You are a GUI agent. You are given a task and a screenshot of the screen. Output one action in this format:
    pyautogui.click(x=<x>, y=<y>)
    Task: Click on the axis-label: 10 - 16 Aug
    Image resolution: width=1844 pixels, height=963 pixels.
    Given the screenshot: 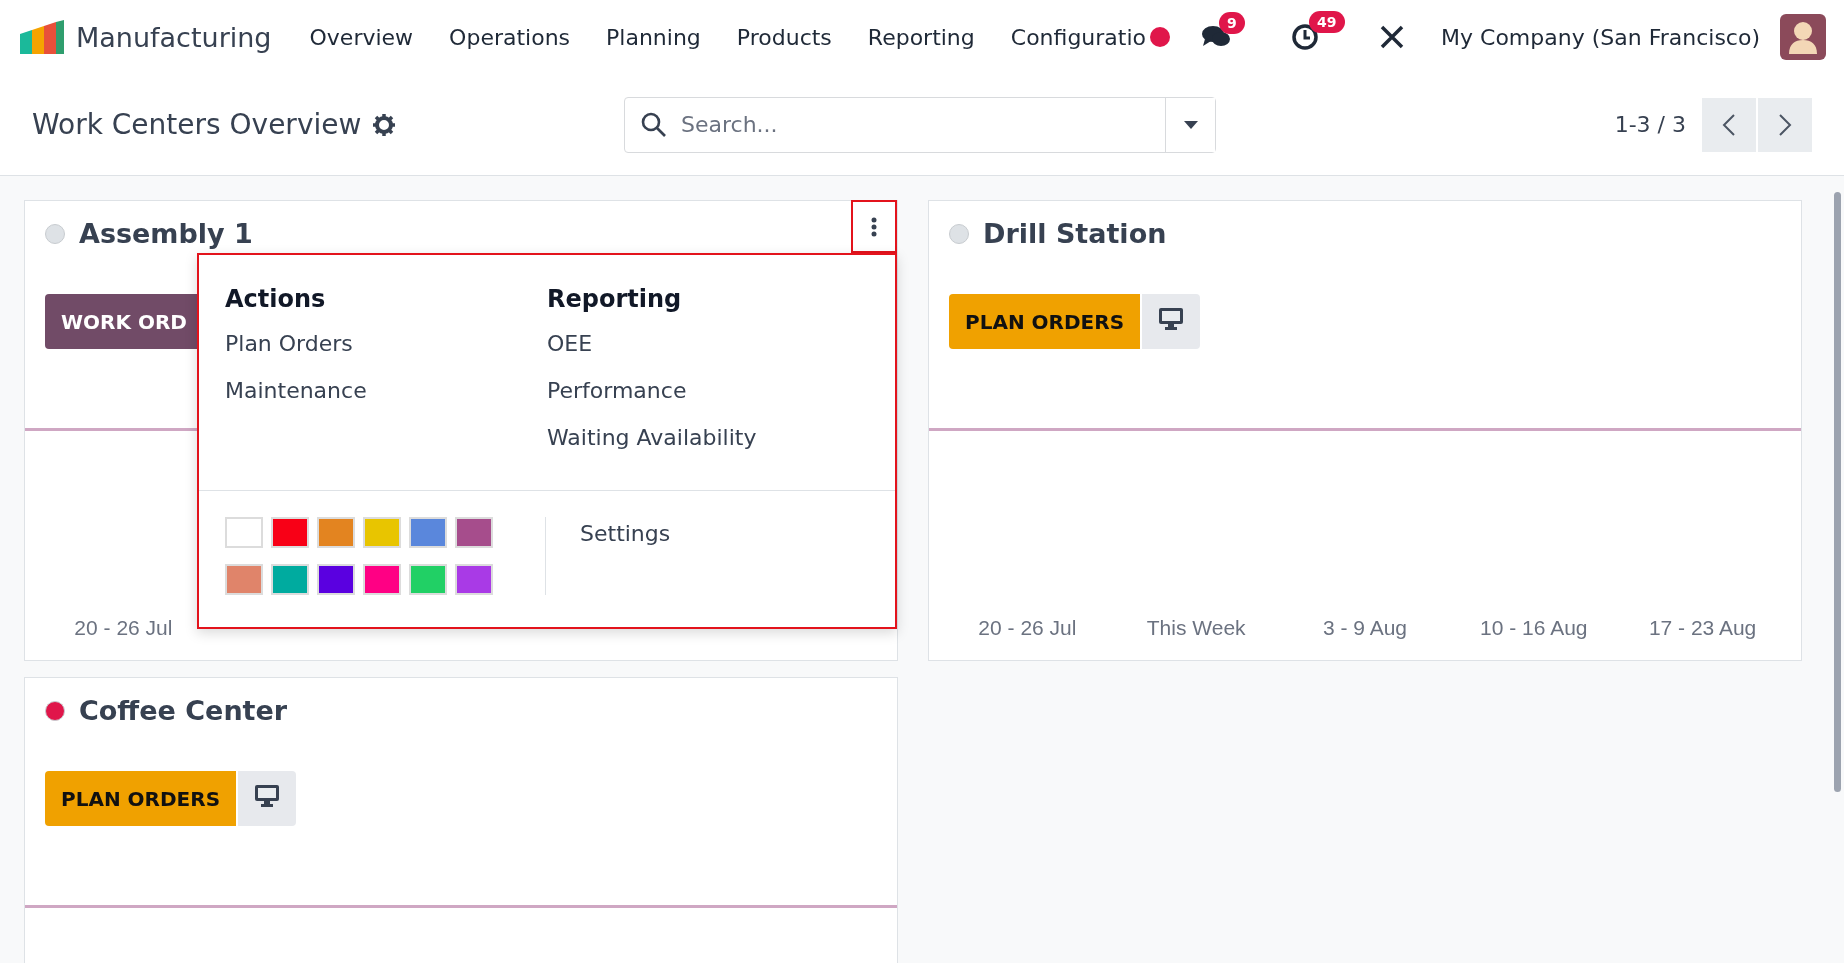 What is the action you would take?
    pyautogui.click(x=1534, y=628)
    